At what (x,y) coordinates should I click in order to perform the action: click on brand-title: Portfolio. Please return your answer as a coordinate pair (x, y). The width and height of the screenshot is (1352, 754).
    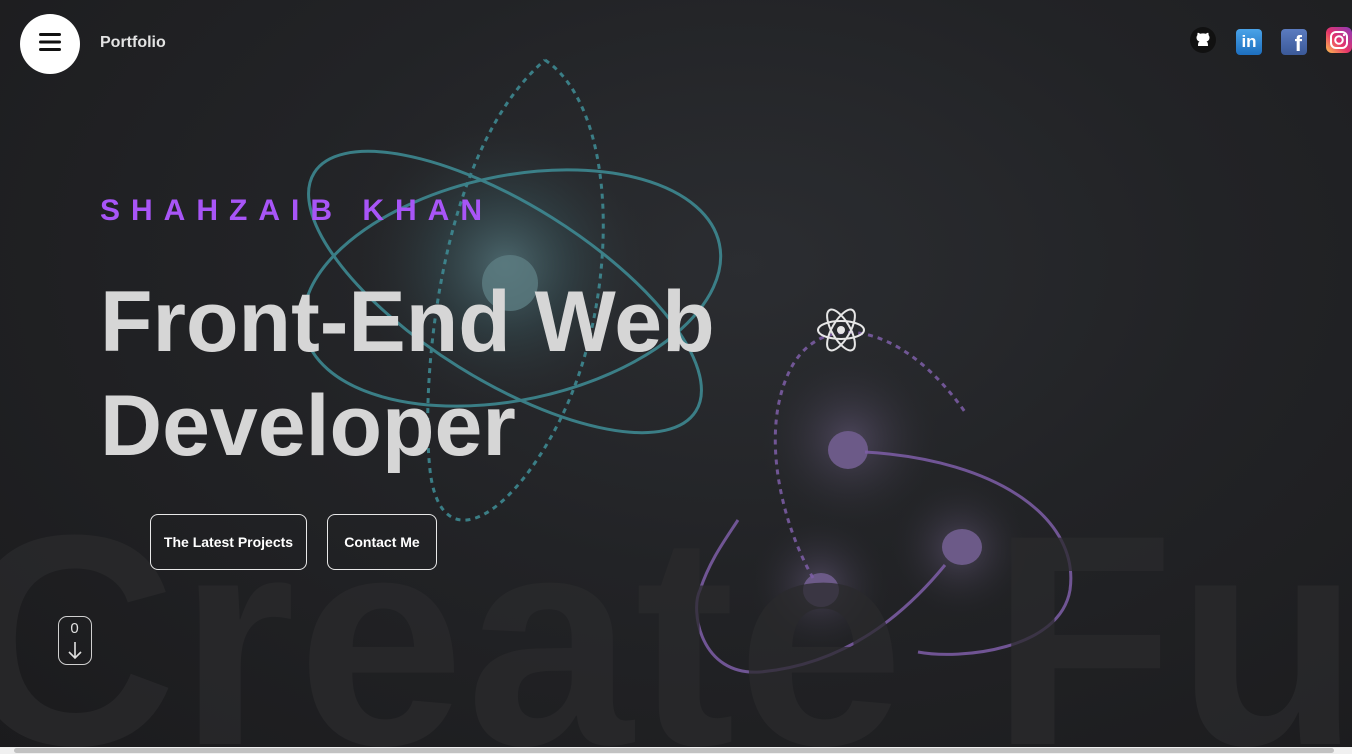
    Looking at the image, I should click on (133, 42).